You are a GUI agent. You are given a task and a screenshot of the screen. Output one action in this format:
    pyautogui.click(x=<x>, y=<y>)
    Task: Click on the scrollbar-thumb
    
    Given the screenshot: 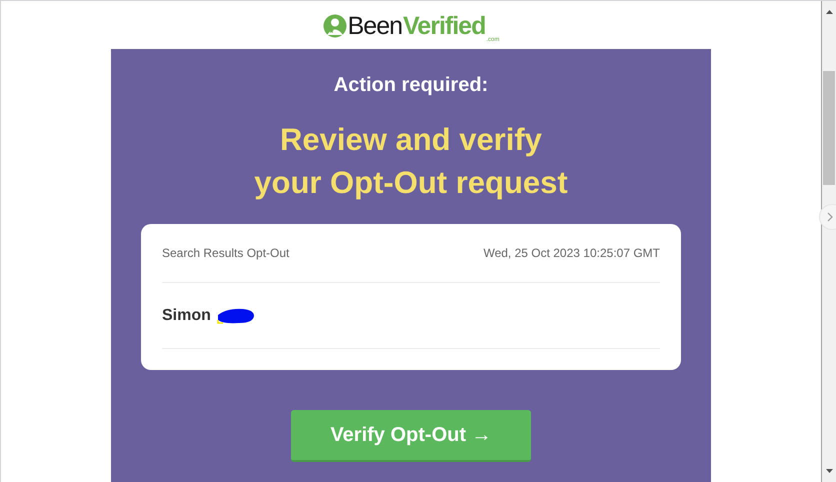 What is the action you would take?
    pyautogui.click(x=829, y=128)
    